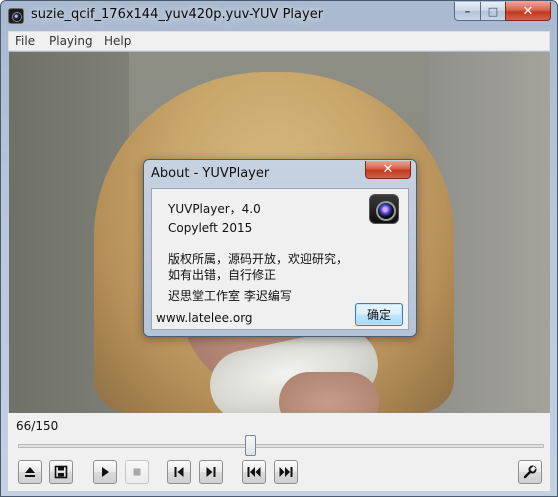  I want to click on version-text: YUVPlayer，4.0, so click(214, 209).